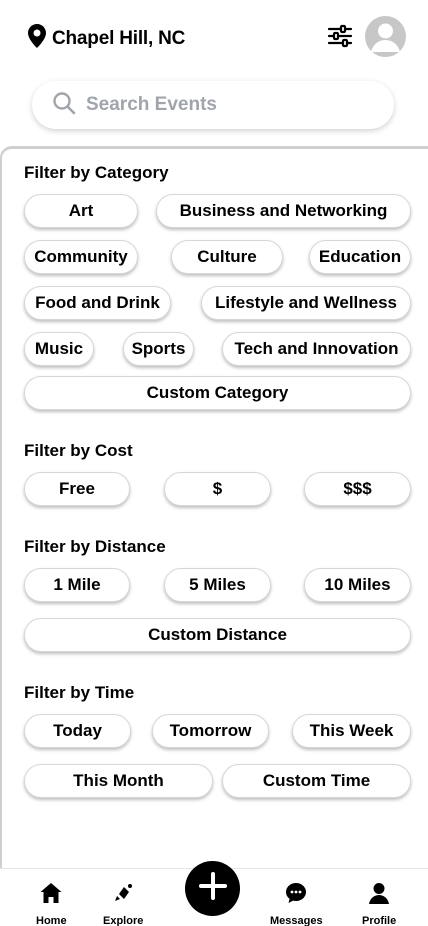 The width and height of the screenshot is (428, 926). Describe the element at coordinates (296, 920) in the screenshot. I see `tab-messages-label: Messages` at that location.